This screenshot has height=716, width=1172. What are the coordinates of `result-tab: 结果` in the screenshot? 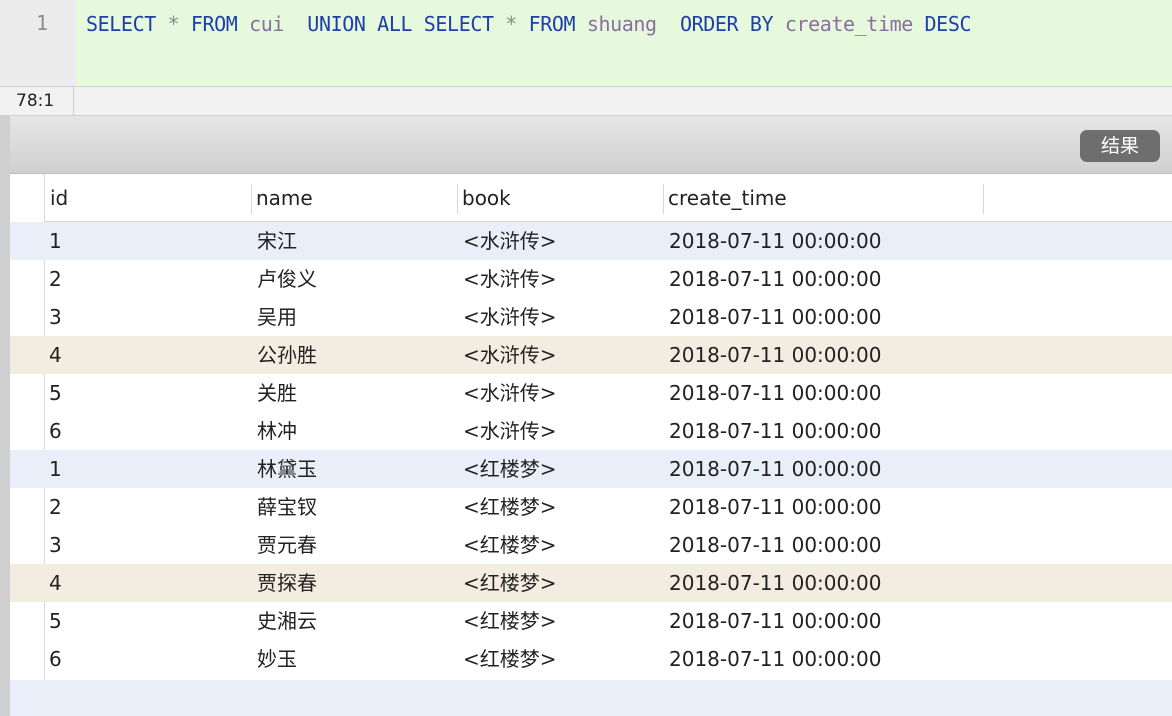 It's located at (1120, 146).